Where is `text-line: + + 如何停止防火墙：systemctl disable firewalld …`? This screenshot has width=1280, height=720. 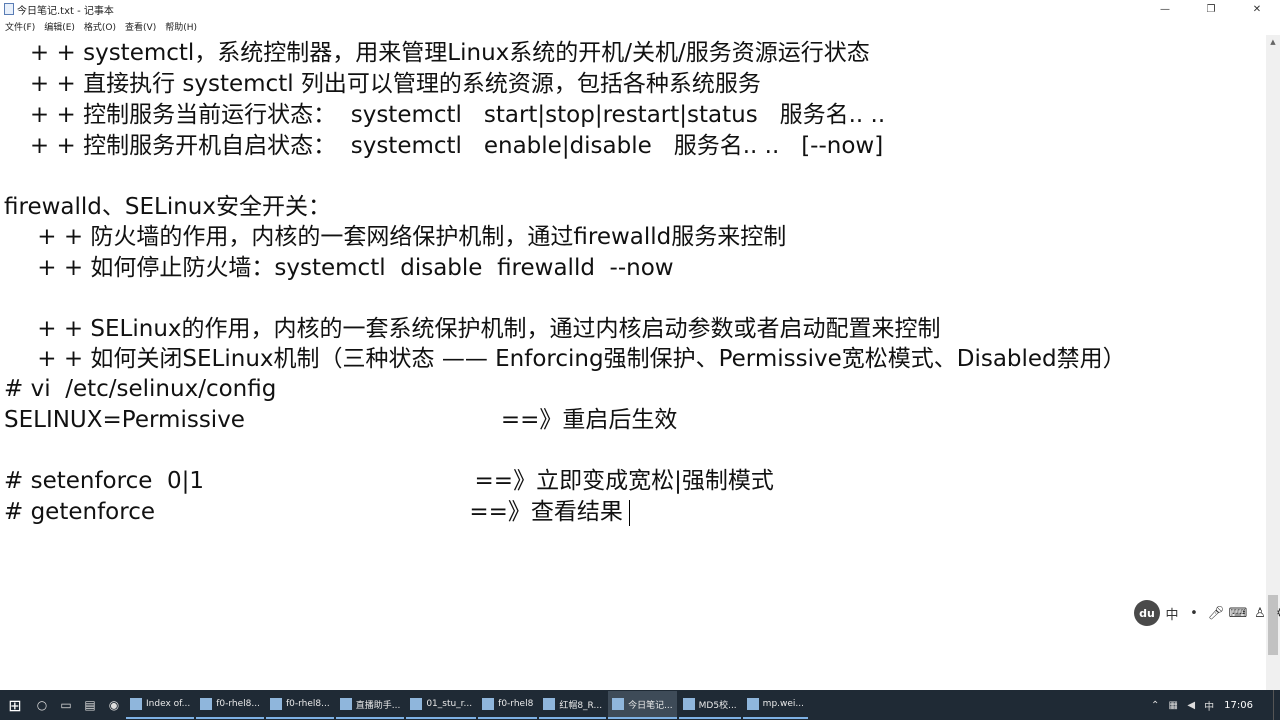 text-line: + + 如何停止防火墙：systemctl disable firewalld … is located at coordinates (341, 268).